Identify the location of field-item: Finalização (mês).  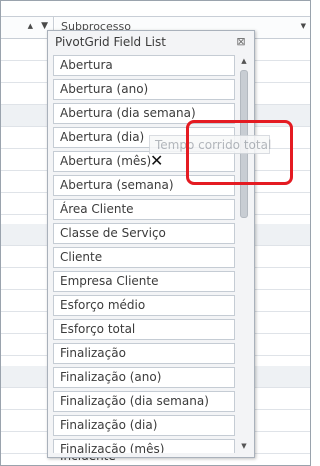
(144, 446).